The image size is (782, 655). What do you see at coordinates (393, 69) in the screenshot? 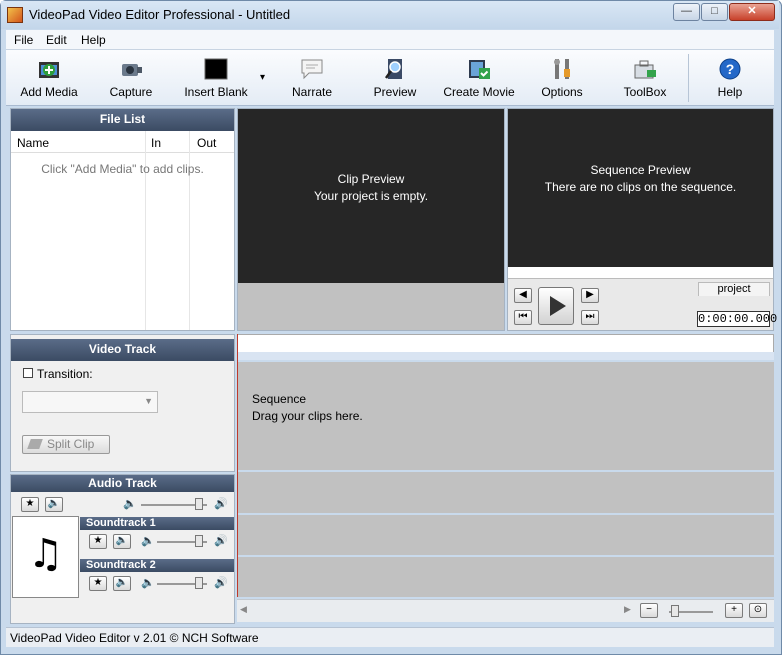
I see `magnifier-film-icon` at bounding box center [393, 69].